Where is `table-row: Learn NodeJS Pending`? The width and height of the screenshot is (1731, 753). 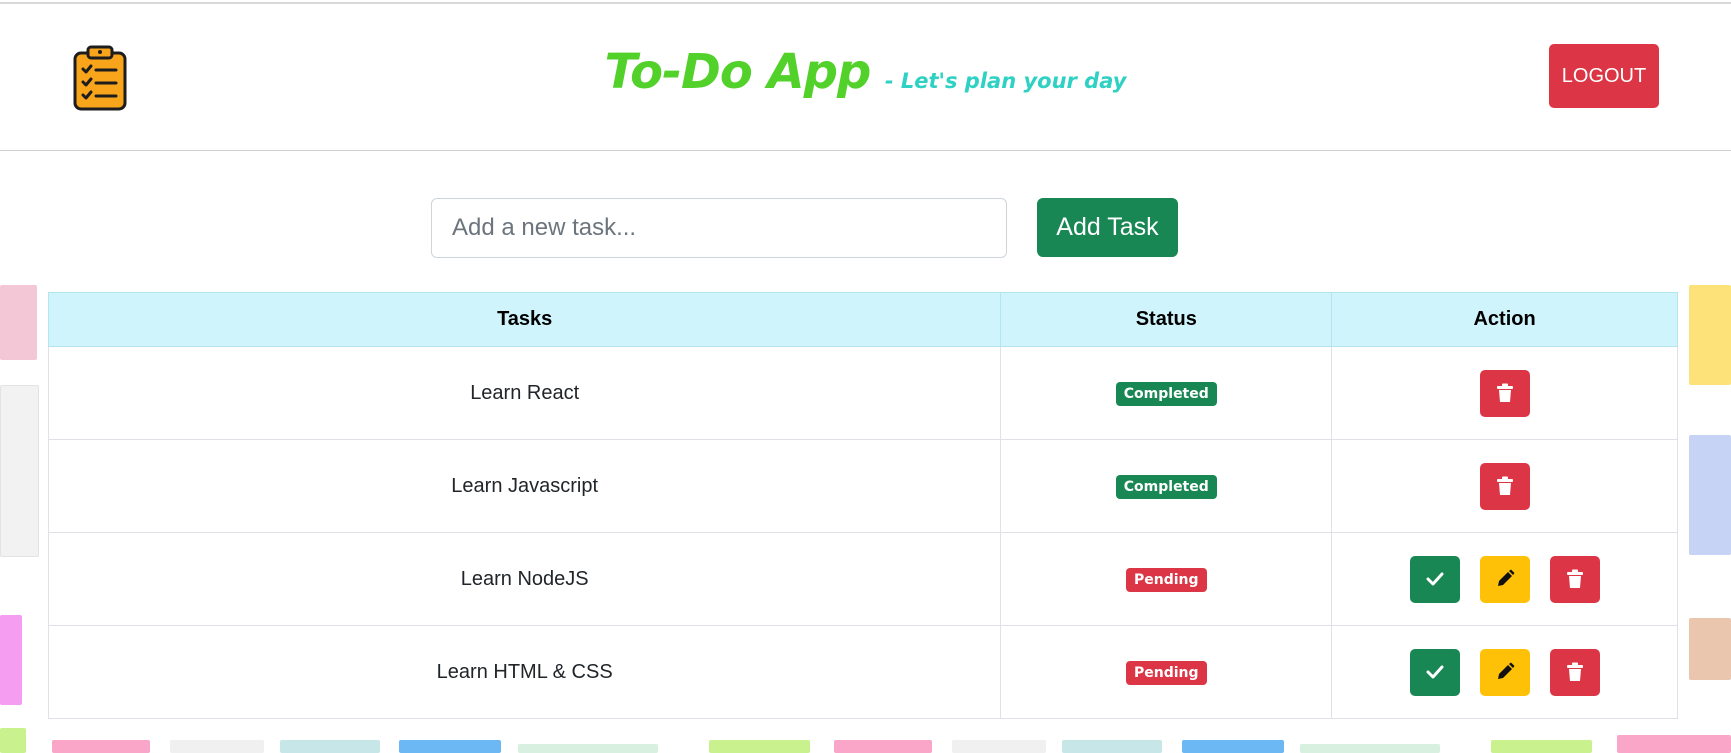
table-row: Learn NodeJS Pending is located at coordinates (862, 579).